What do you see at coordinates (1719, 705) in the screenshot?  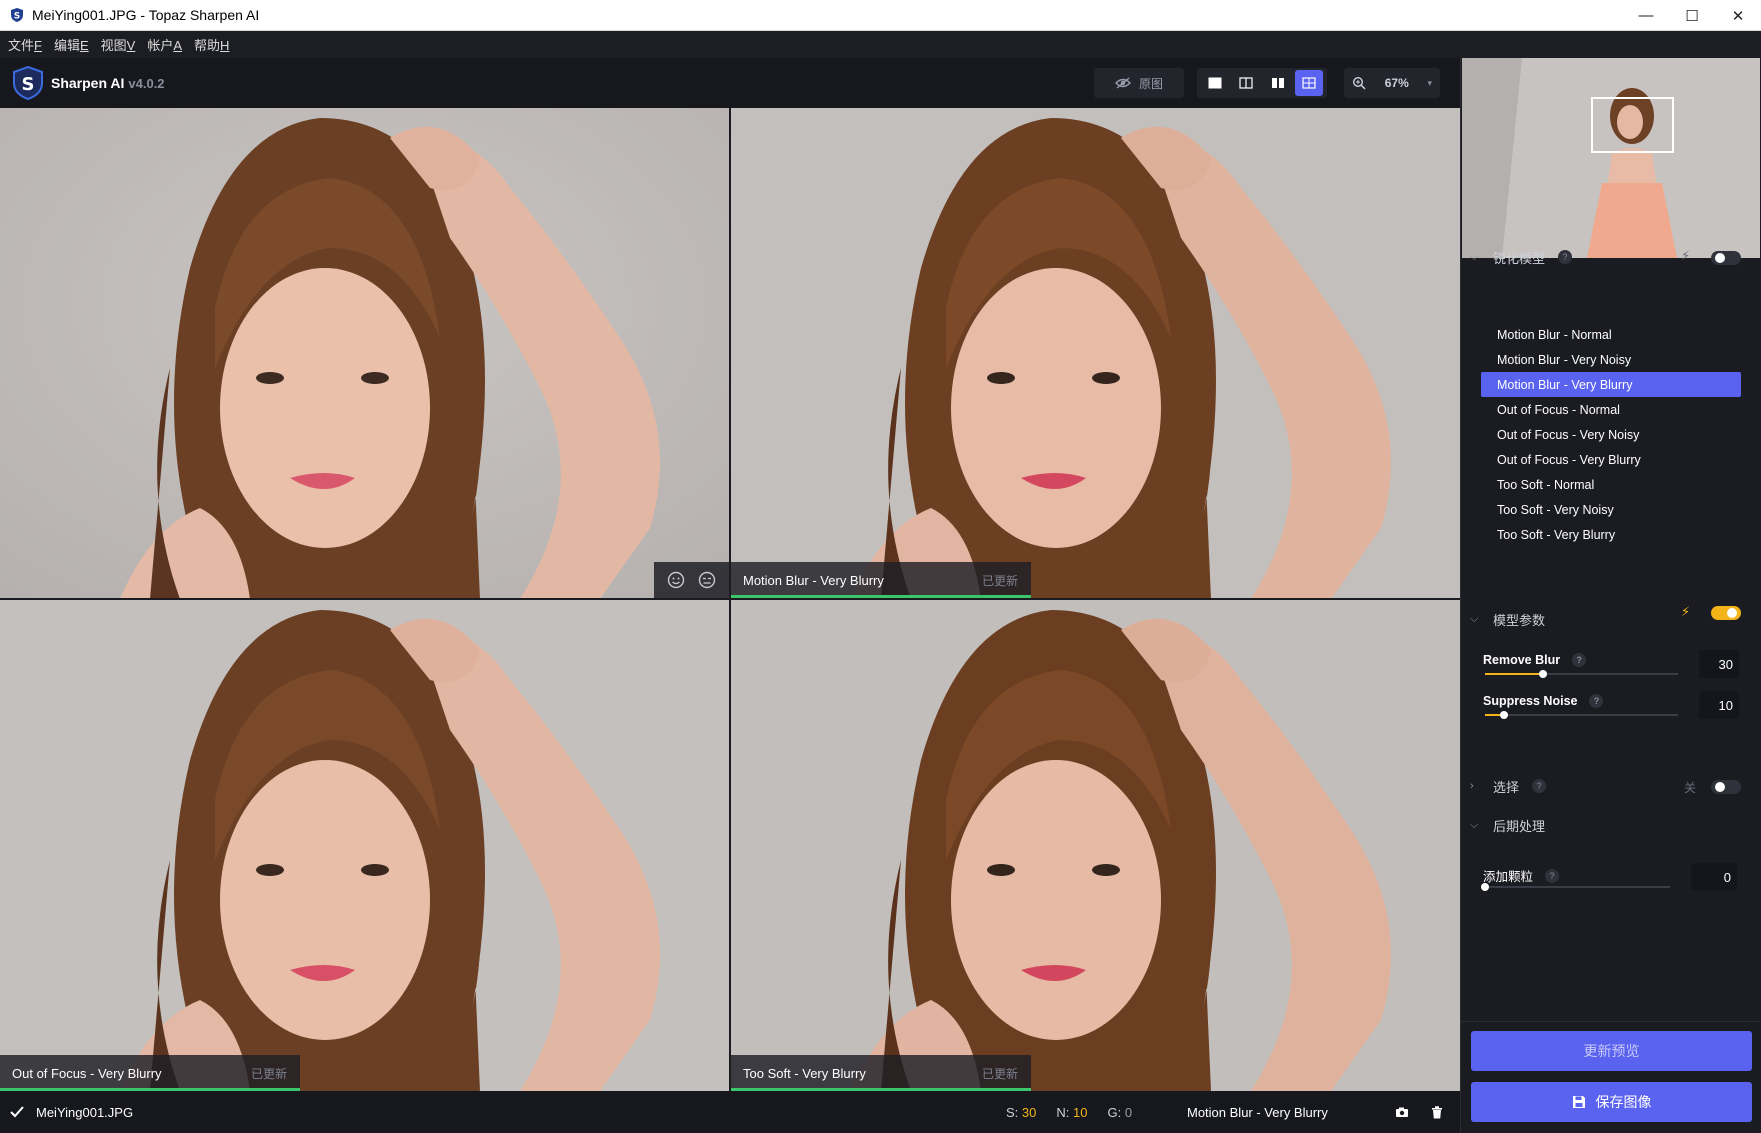 I see `suppress-noise-value: 10` at bounding box center [1719, 705].